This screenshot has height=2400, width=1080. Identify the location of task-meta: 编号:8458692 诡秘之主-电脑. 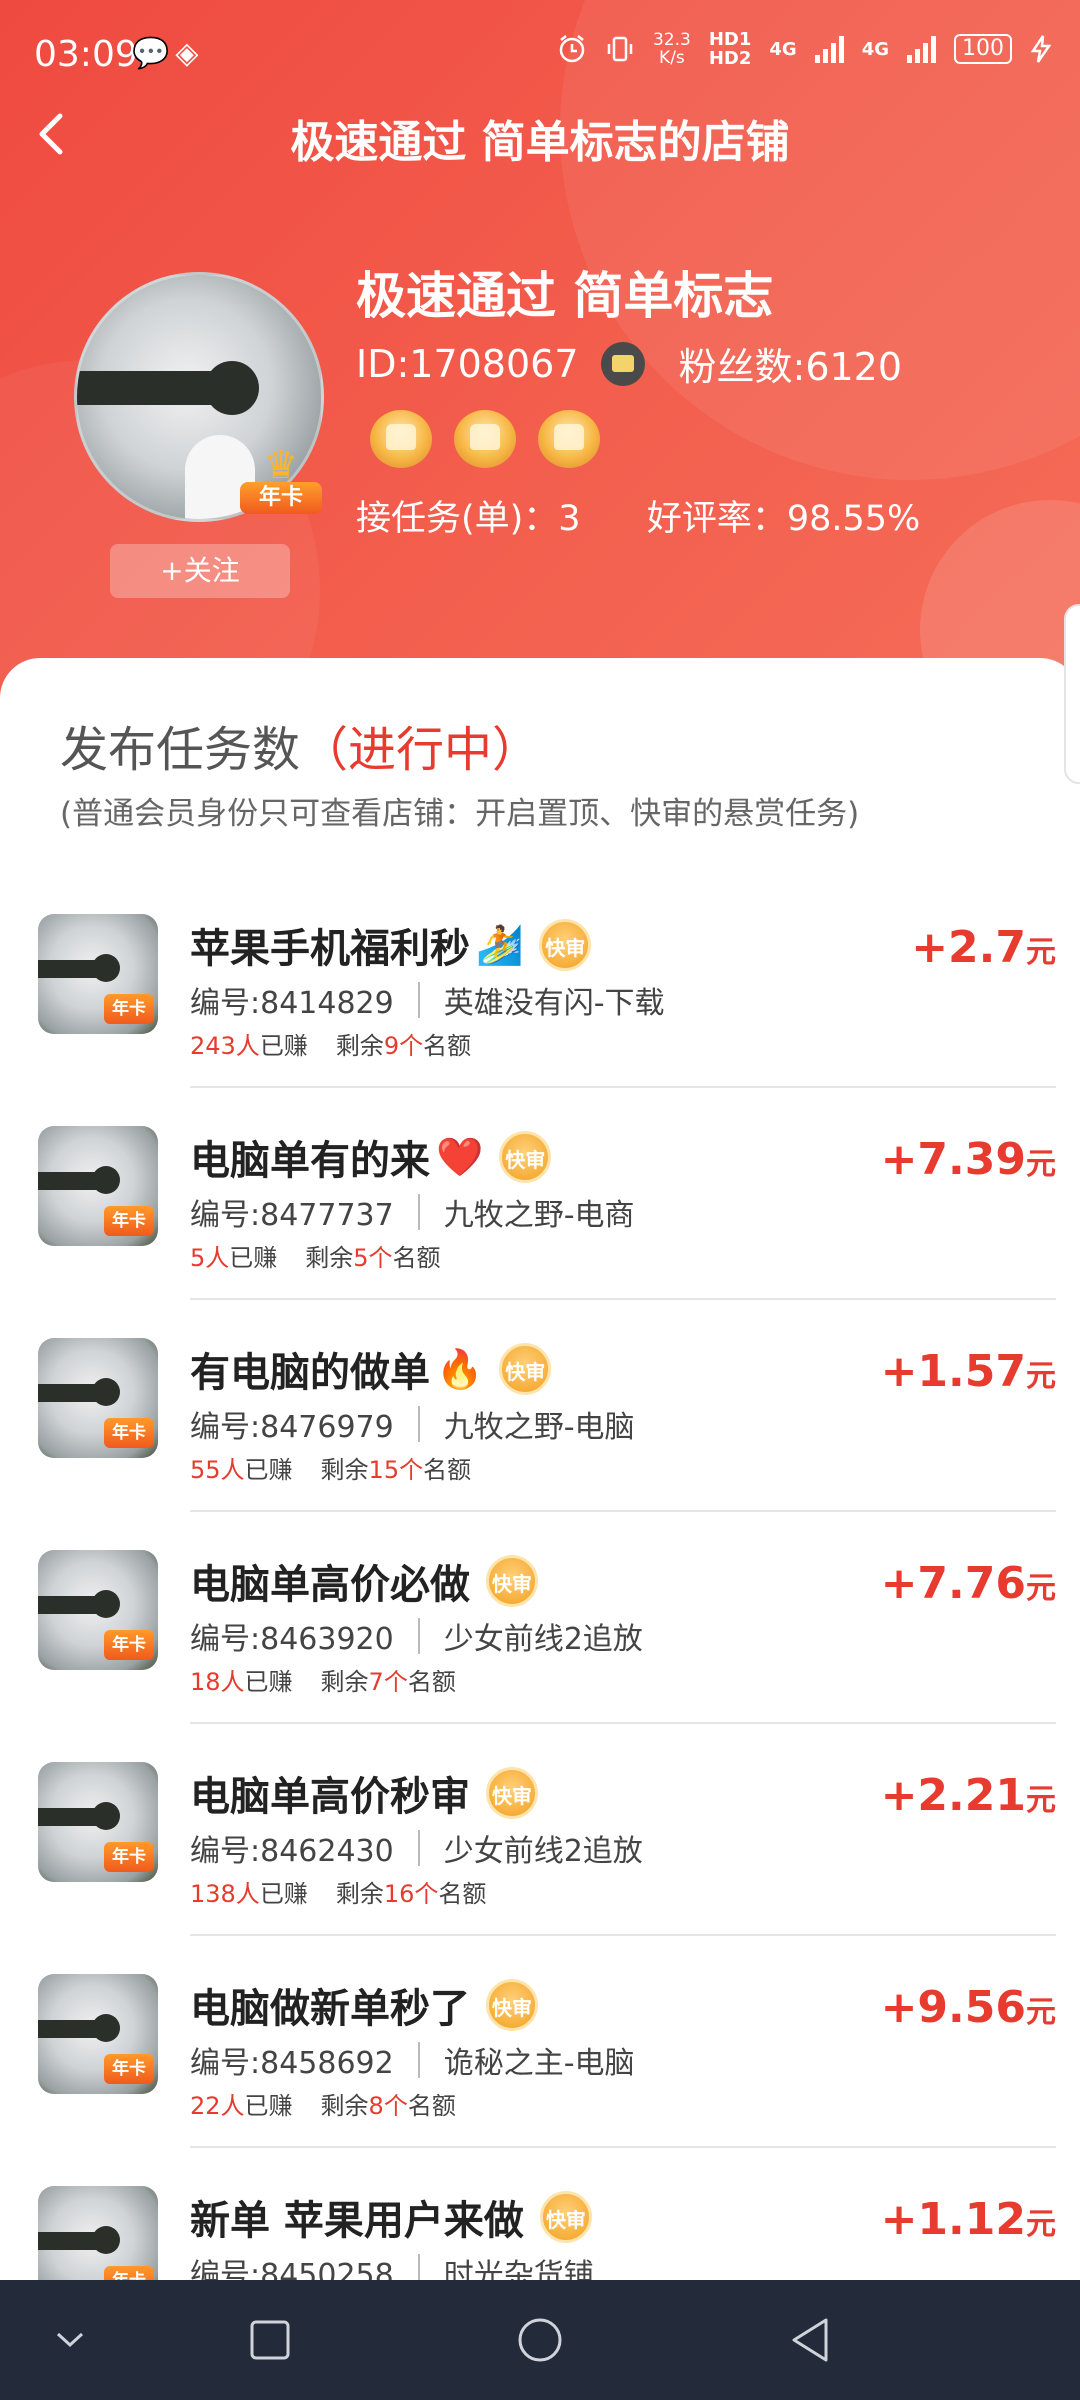
(412, 2060).